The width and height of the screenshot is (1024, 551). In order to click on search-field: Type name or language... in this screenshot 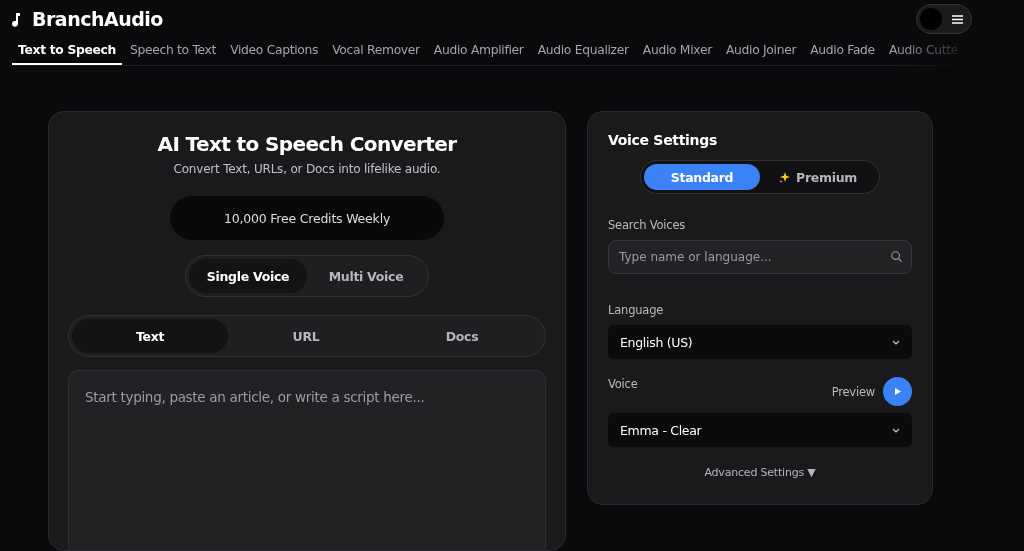, I will do `click(760, 257)`.